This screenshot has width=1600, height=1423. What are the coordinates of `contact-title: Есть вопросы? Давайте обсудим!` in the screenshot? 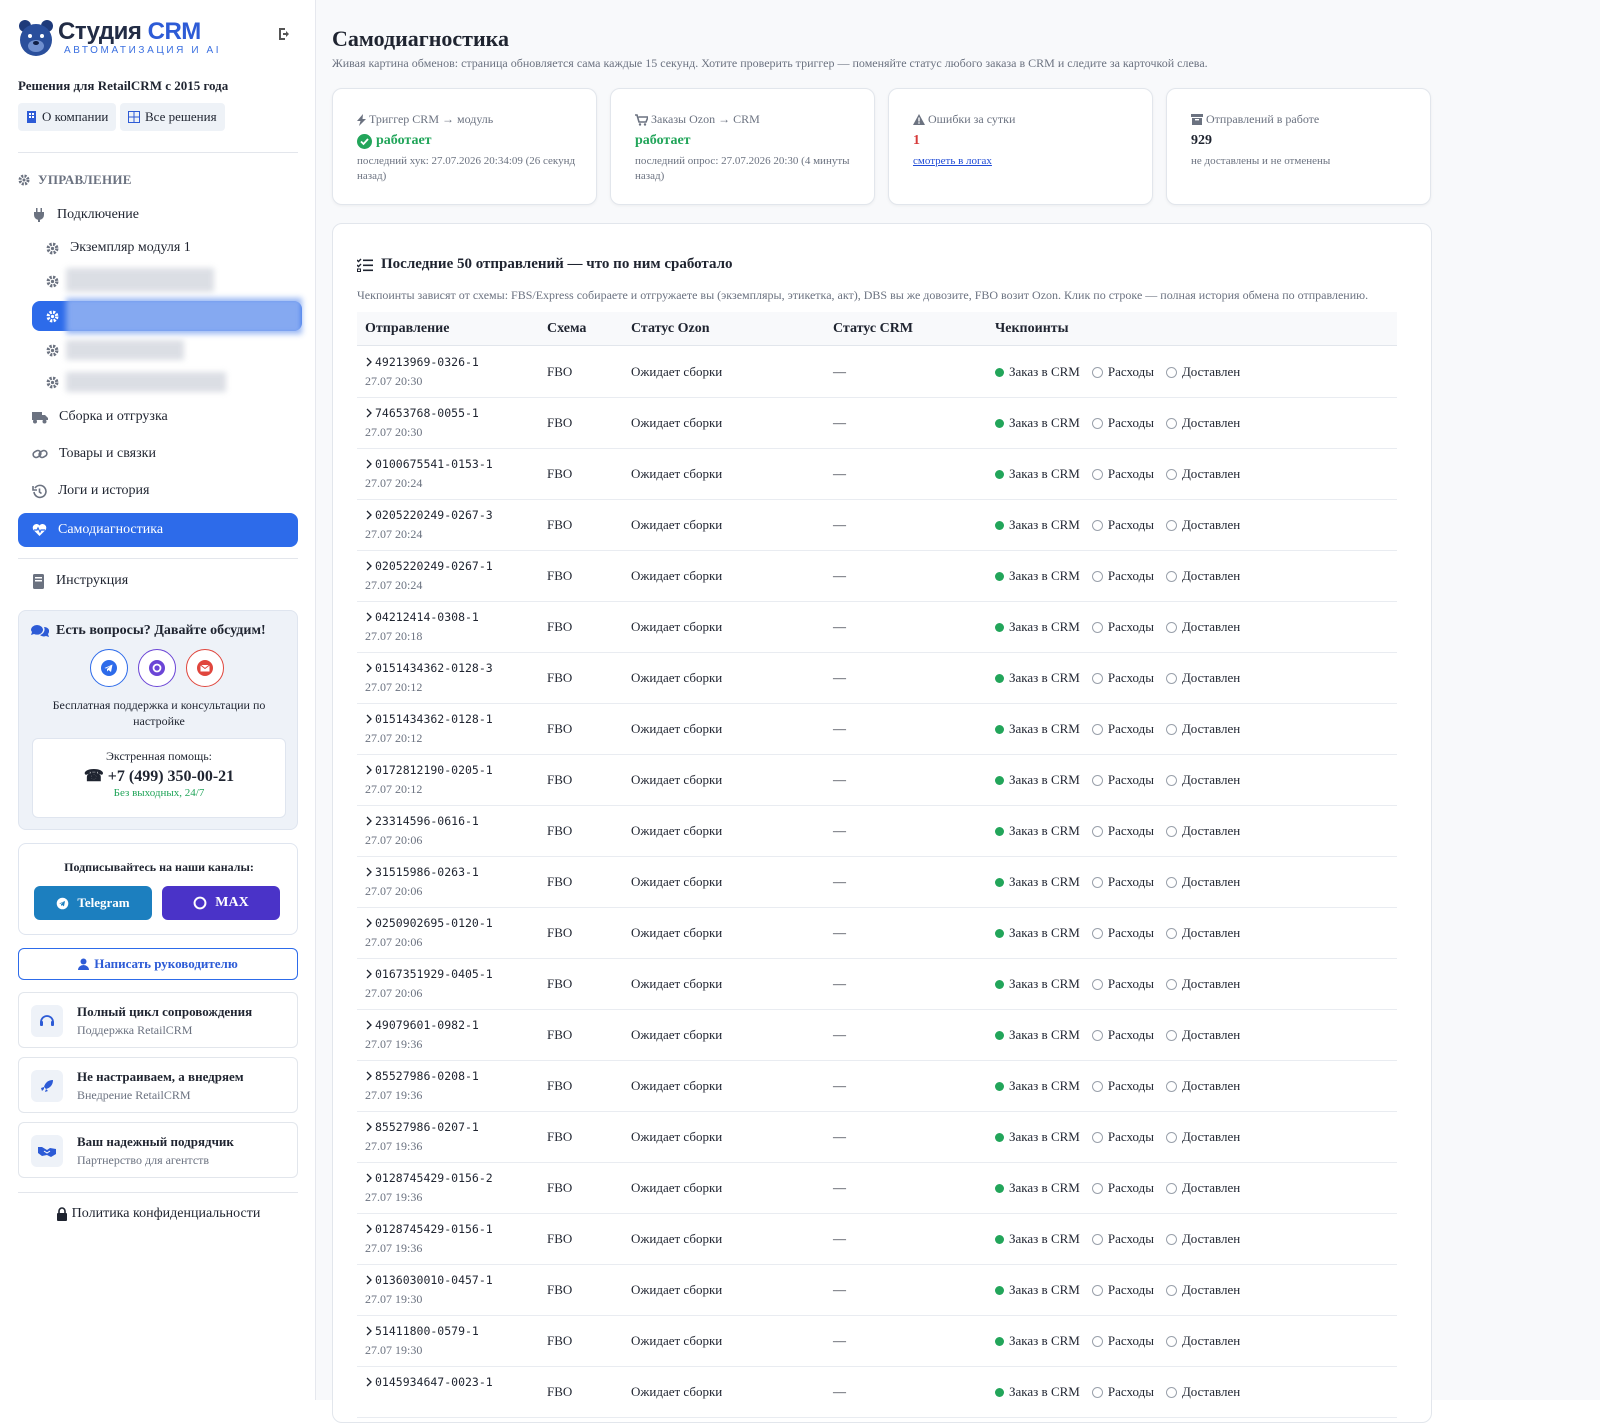 It's located at (148, 631).